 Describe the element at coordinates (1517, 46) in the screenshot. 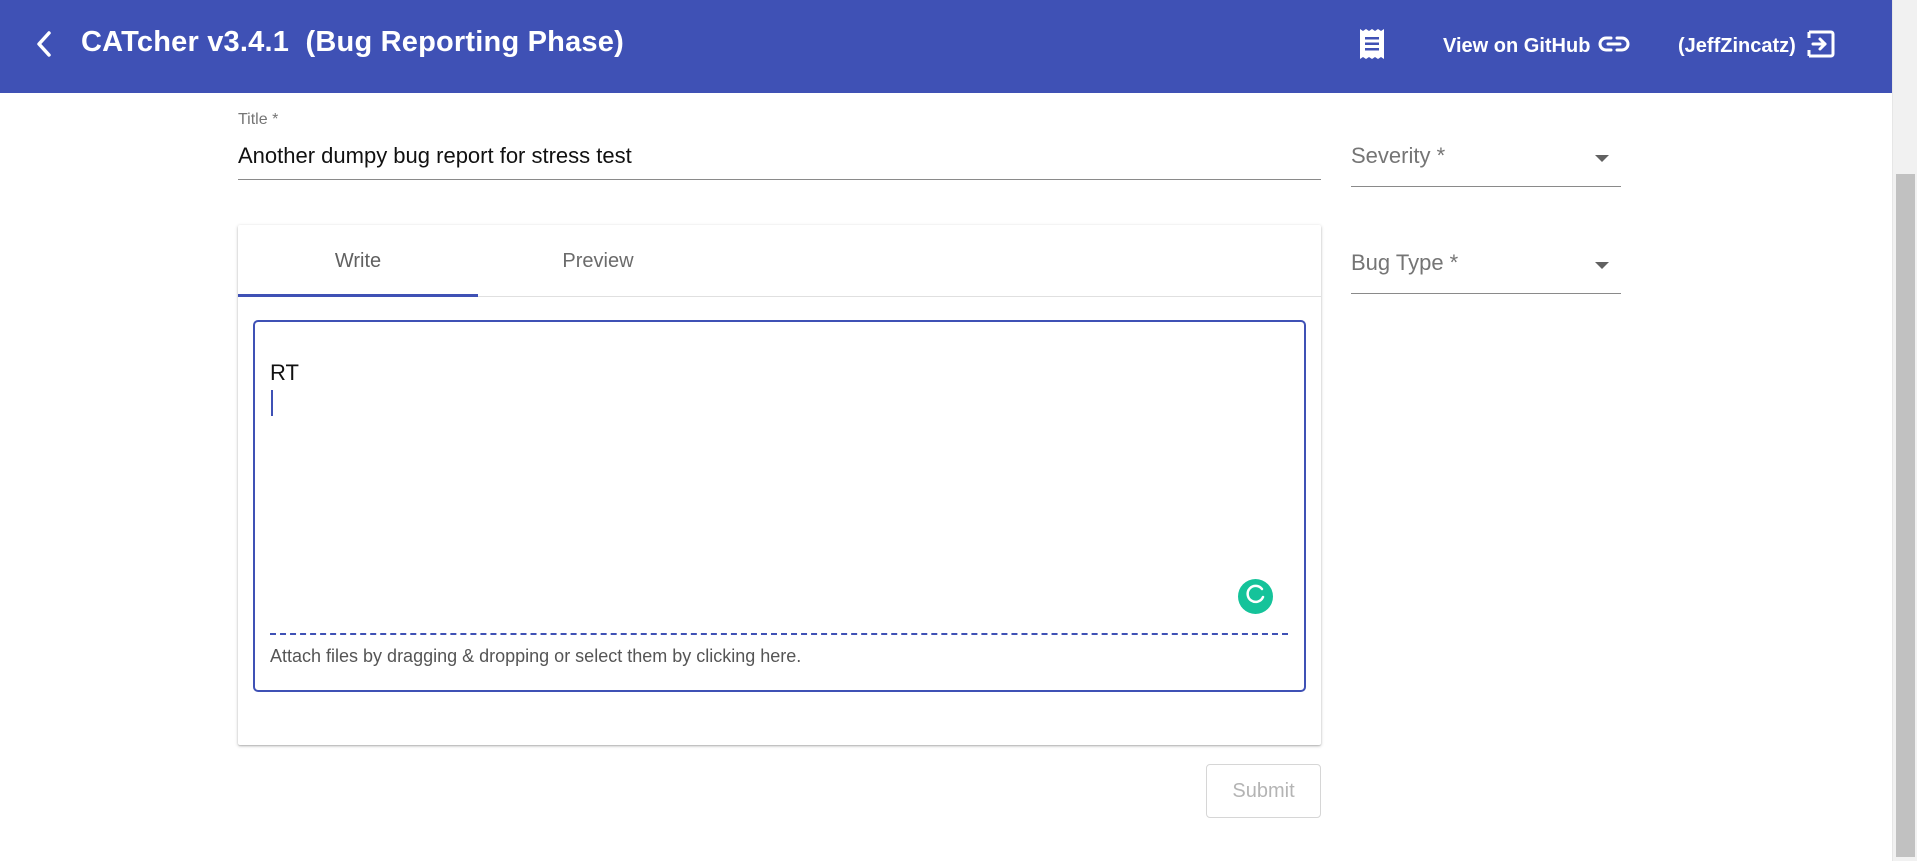

I see `github-label: View on GitHub` at that location.